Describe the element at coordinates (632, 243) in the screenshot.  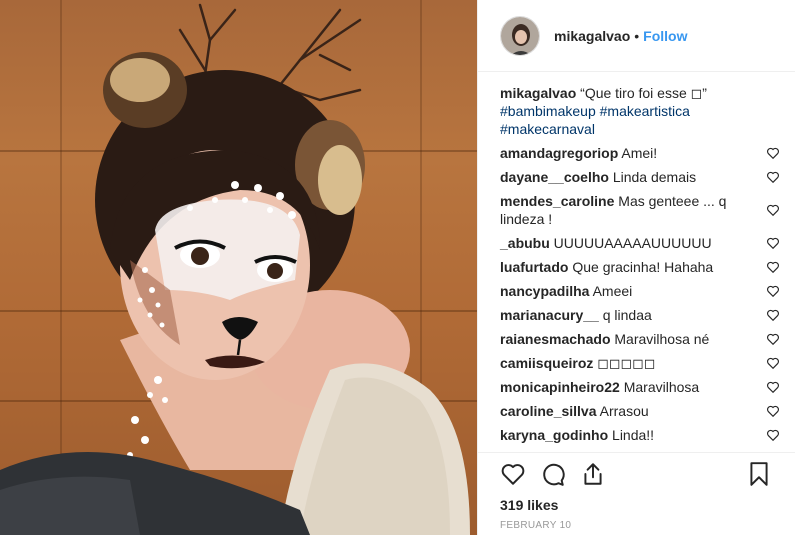
I see `comment-text: UUUUUAAAAAUUUUUU` at that location.